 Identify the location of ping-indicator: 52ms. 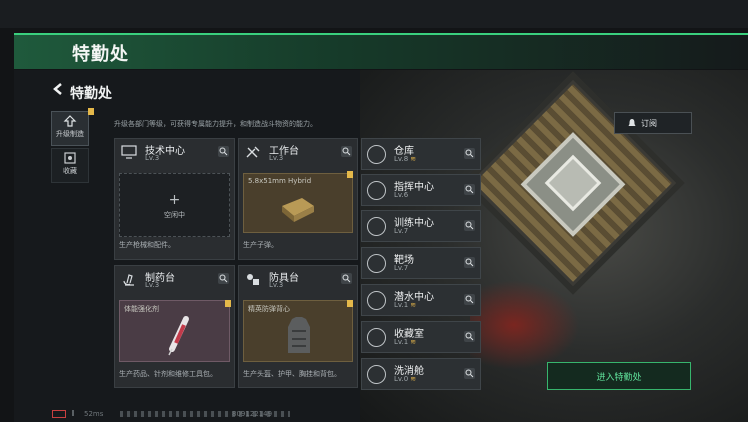
(77, 414).